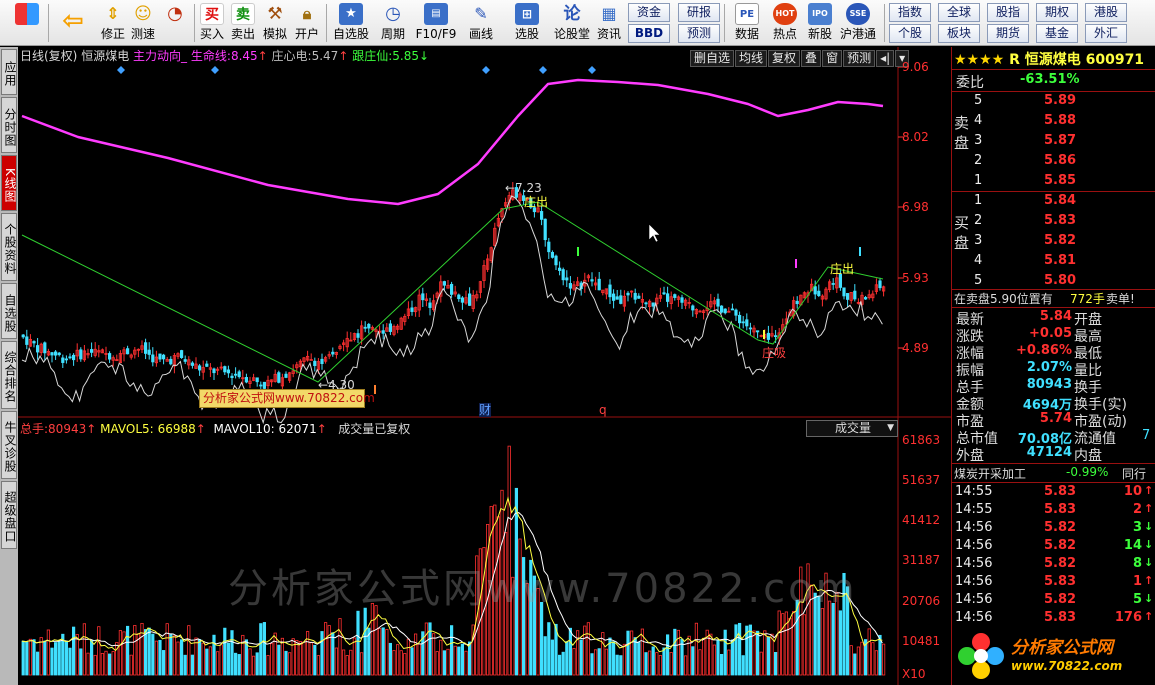 Image resolution: width=1155 pixels, height=685 pixels. Describe the element at coordinates (699, 33) in the screenshot. I see `forecast-button: 预测` at that location.